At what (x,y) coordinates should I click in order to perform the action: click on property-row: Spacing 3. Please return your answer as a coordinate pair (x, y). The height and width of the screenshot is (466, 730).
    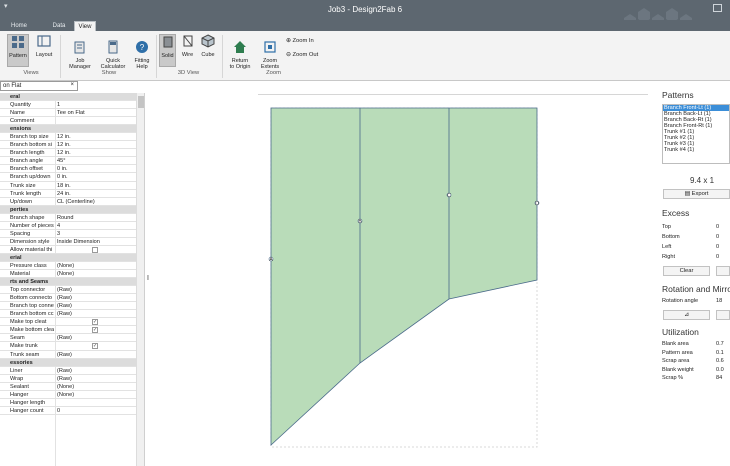
    Looking at the image, I should click on (72, 234).